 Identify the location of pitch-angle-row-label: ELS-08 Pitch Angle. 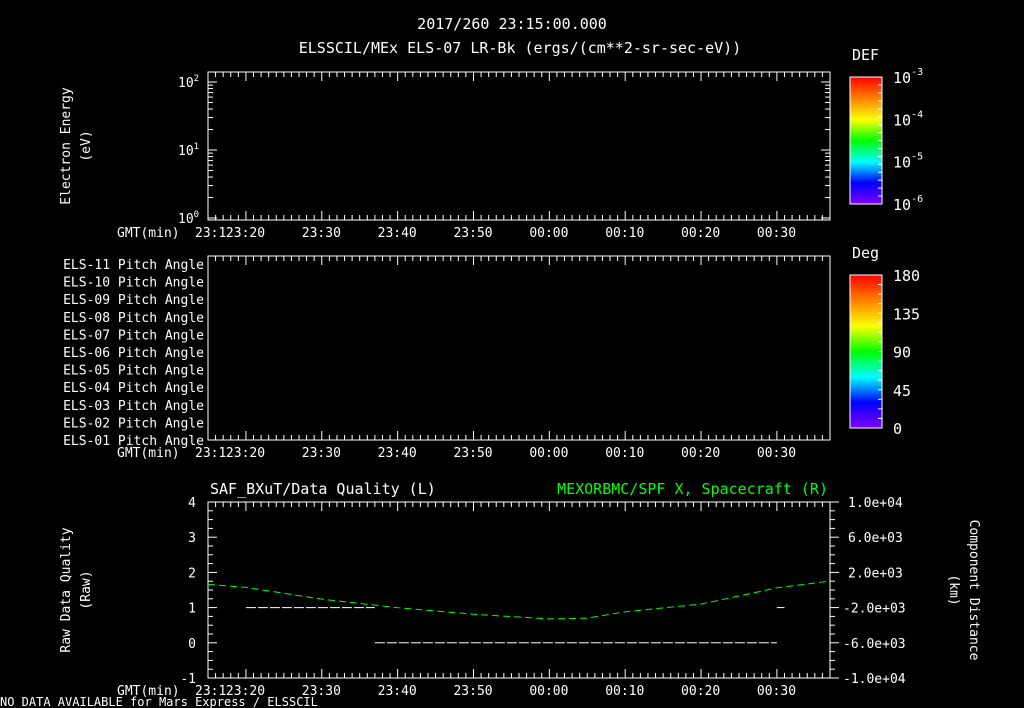
(133, 318).